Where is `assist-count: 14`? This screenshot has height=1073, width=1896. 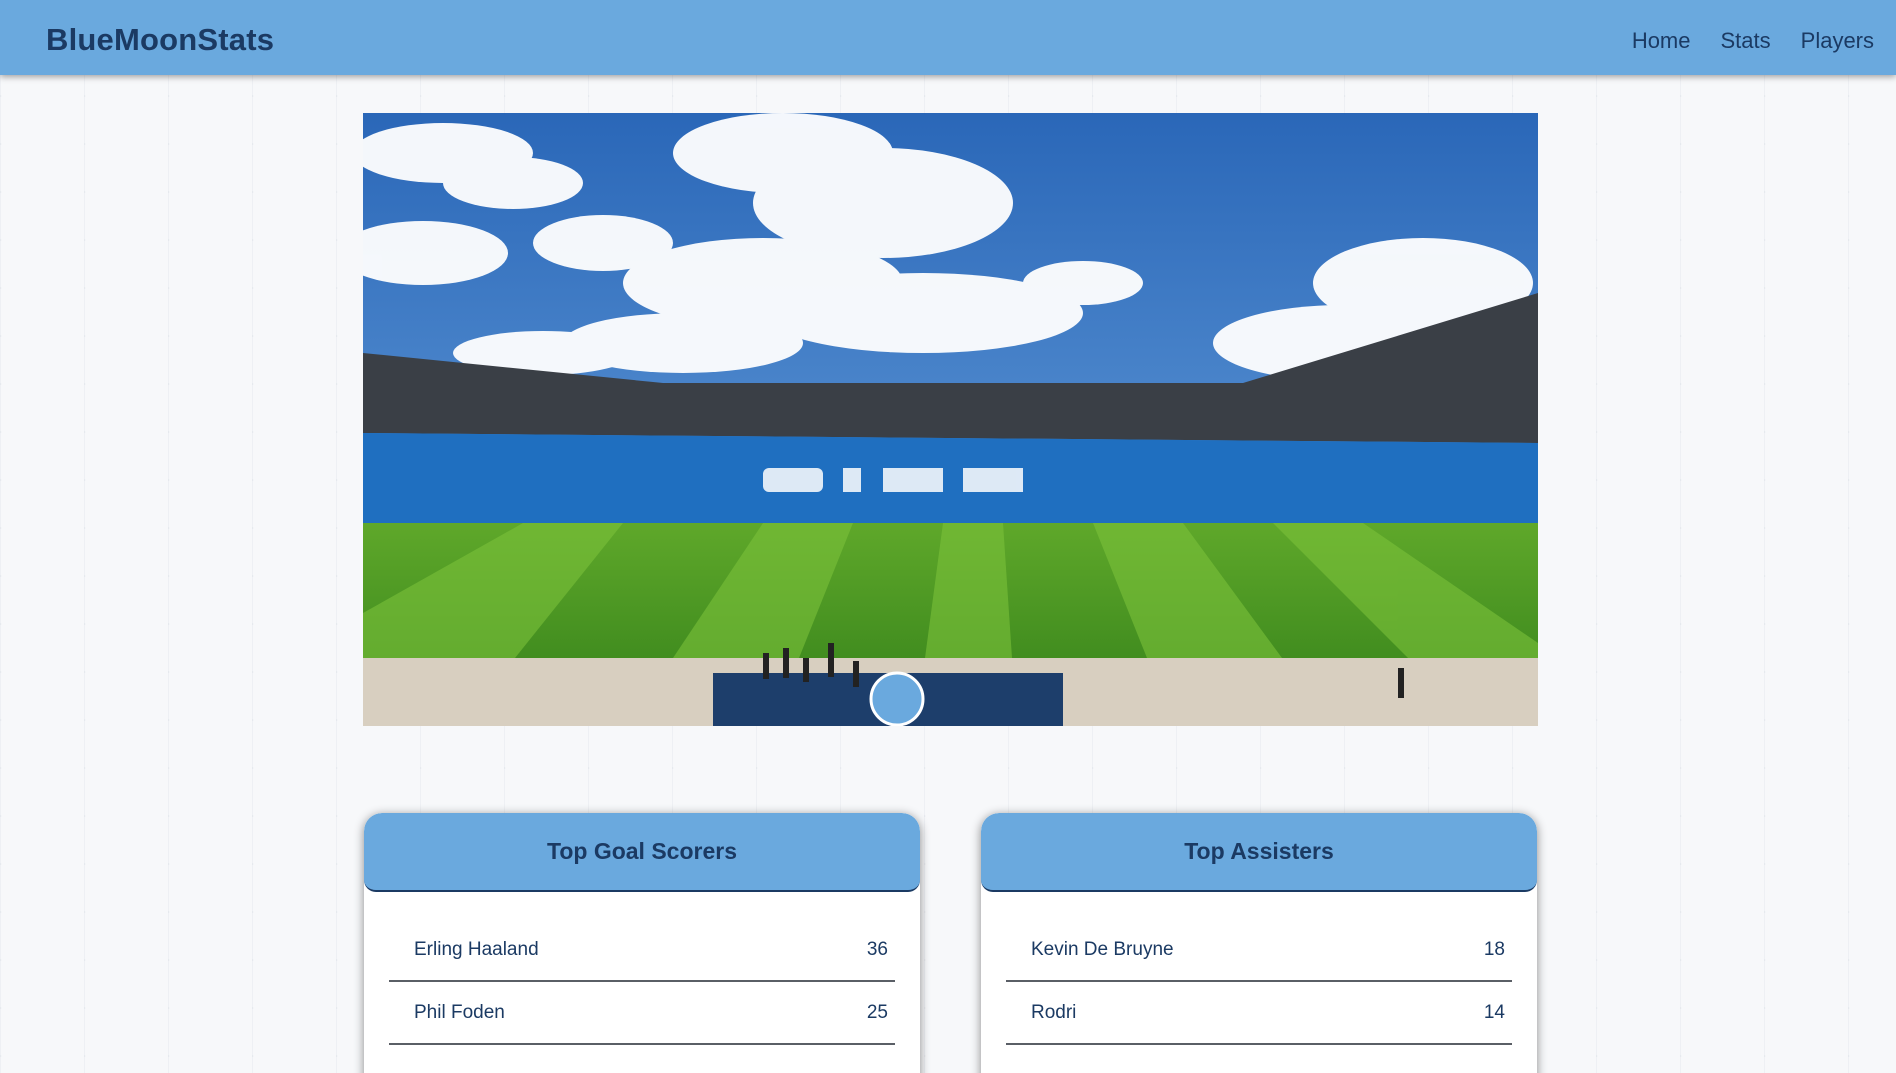 assist-count: 14 is located at coordinates (1494, 1012).